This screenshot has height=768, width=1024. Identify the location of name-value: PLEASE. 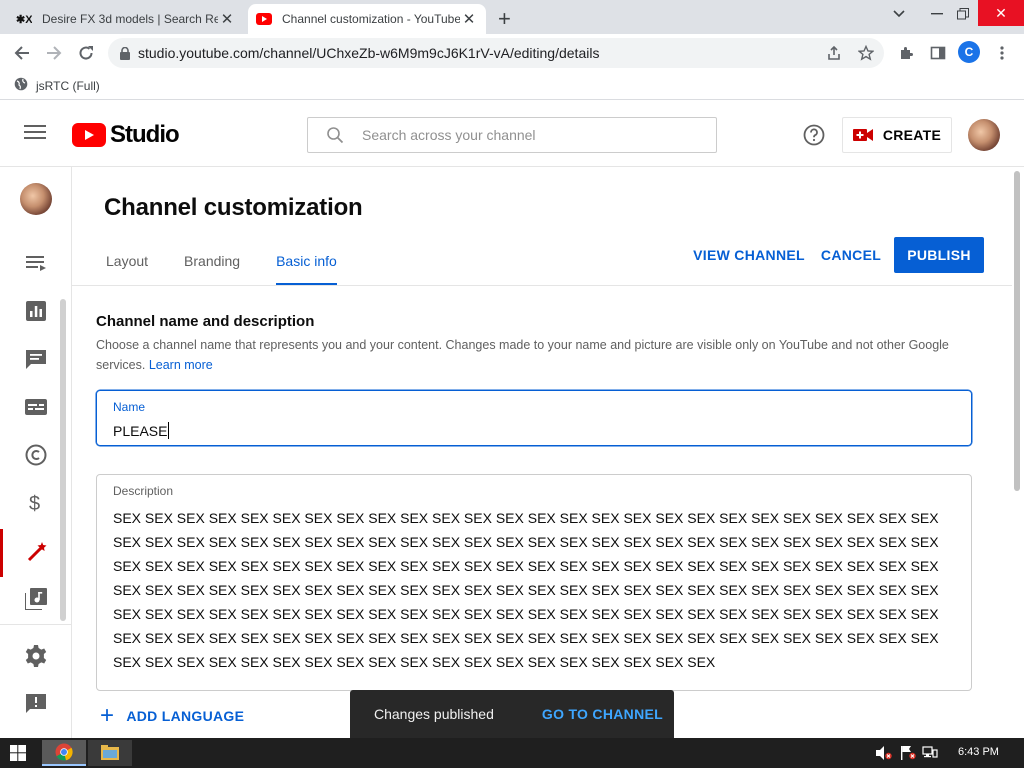
(140, 431).